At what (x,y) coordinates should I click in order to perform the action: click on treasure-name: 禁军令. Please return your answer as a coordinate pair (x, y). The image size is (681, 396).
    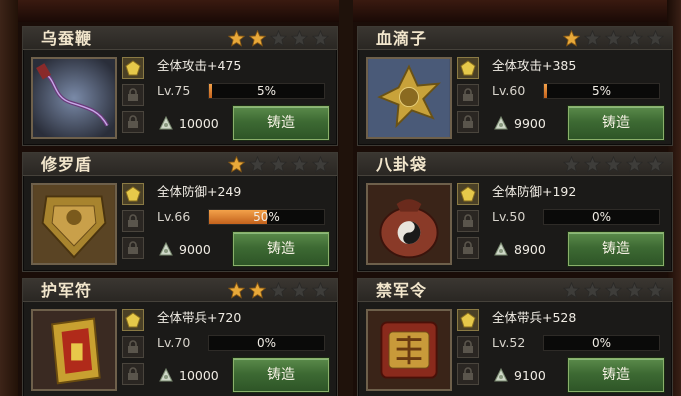
    Looking at the image, I should click on (402, 290).